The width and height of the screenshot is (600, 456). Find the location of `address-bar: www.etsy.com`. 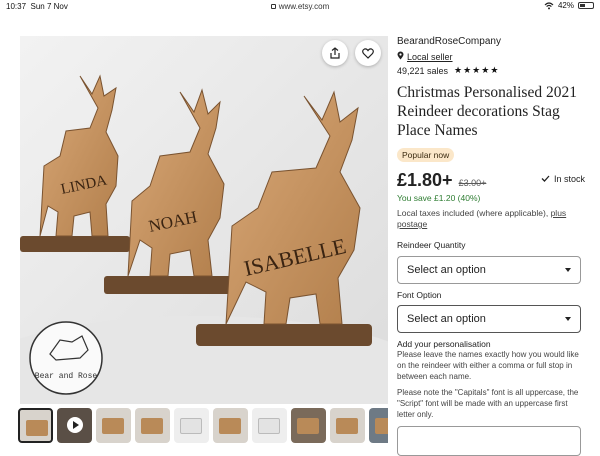

address-bar: www.etsy.com is located at coordinates (300, 6).